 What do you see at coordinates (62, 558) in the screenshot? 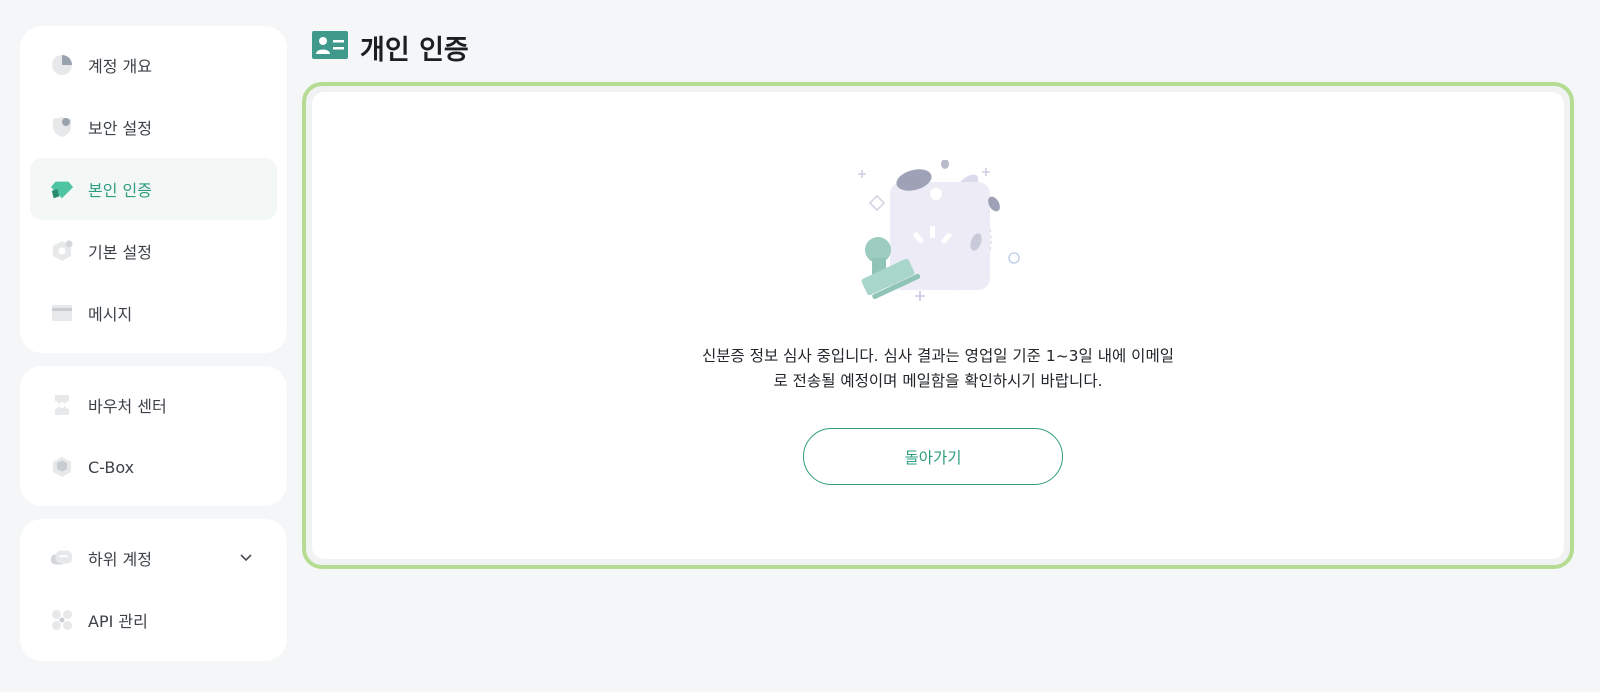
I see `stack-icon` at bounding box center [62, 558].